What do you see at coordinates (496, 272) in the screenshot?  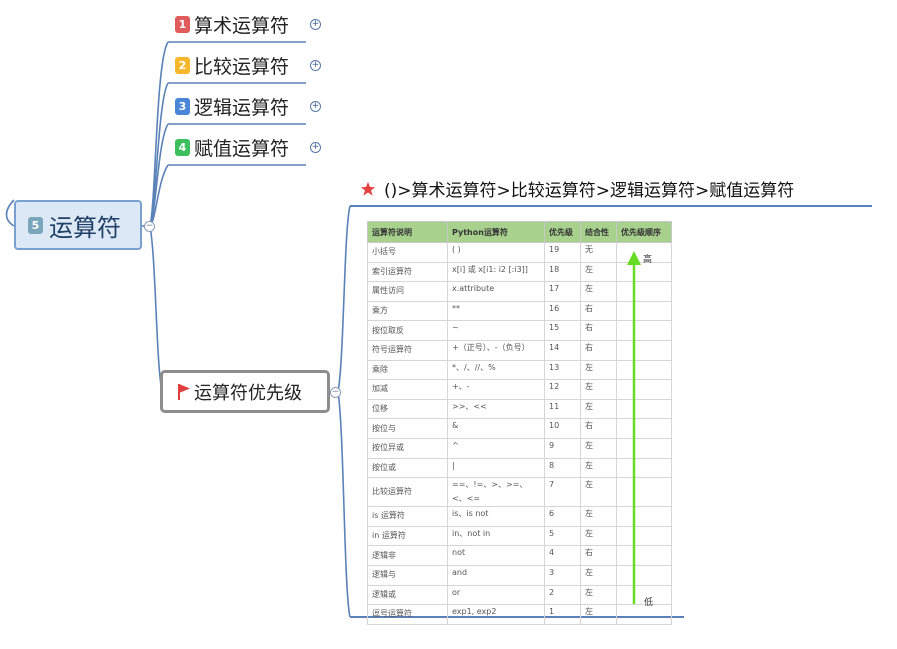 I see `python-operator: x[i] 或 x[i1: i2 [:i3]]` at bounding box center [496, 272].